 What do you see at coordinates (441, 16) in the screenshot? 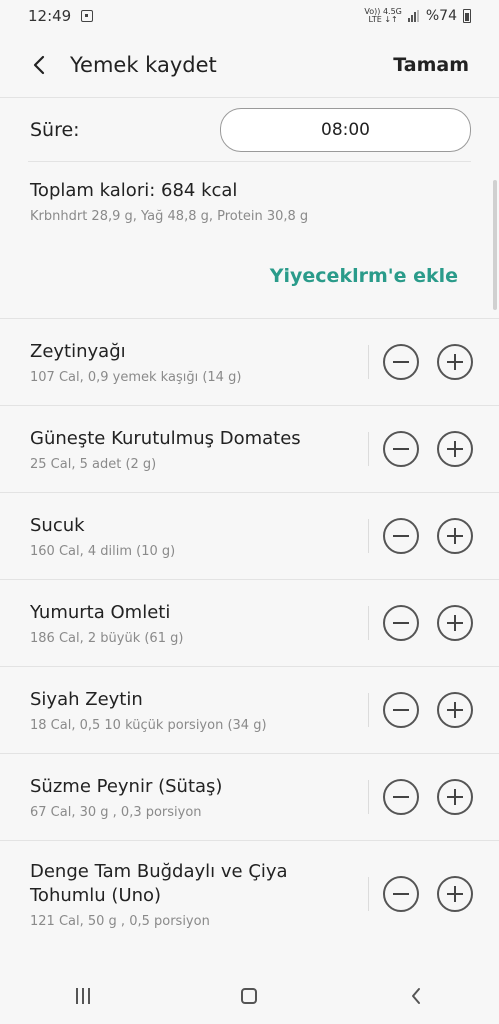
I see `battery-text: %74` at bounding box center [441, 16].